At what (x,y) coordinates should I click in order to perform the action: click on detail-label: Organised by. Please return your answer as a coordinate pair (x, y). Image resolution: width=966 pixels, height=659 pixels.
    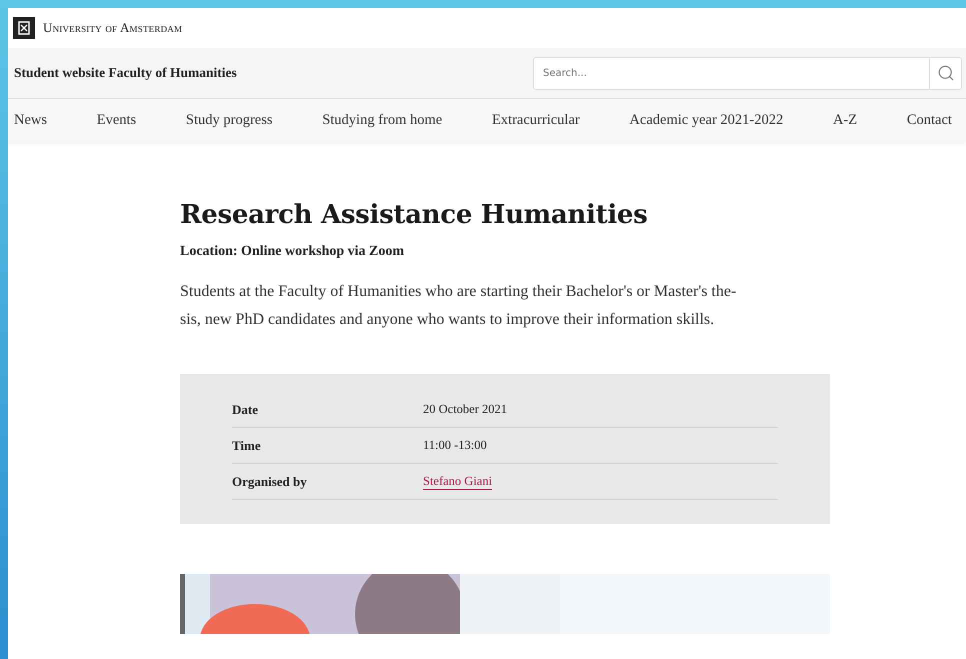
    Looking at the image, I should click on (270, 482).